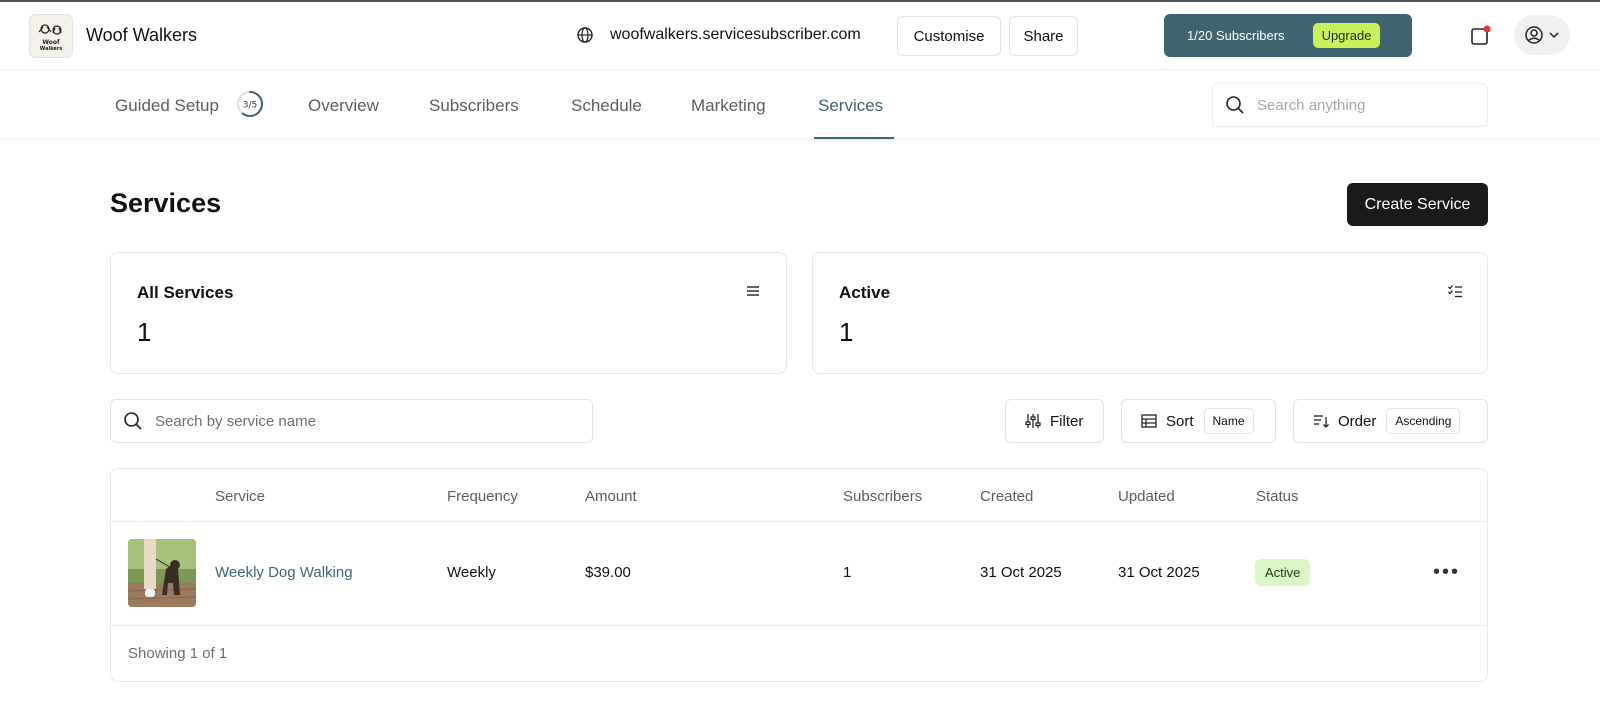 The image size is (1600, 710). Describe the element at coordinates (1198, 421) in the screenshot. I see `sort-button: Sort Name` at that location.